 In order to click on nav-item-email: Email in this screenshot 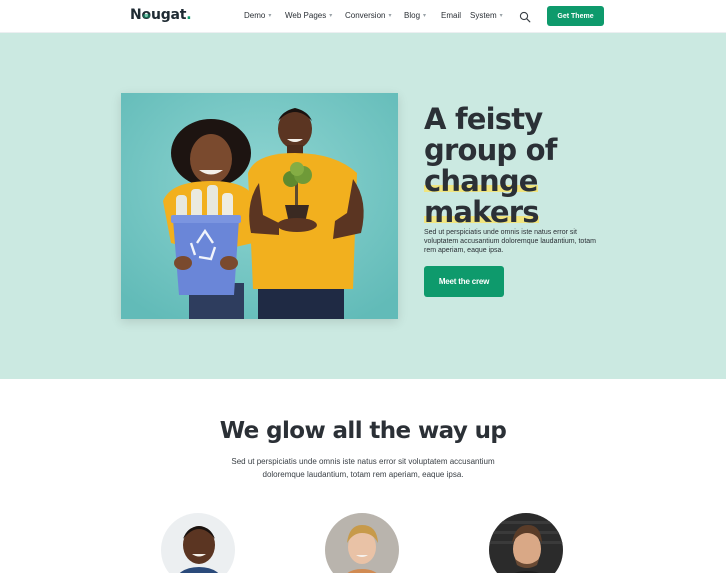, I will do `click(451, 15)`.